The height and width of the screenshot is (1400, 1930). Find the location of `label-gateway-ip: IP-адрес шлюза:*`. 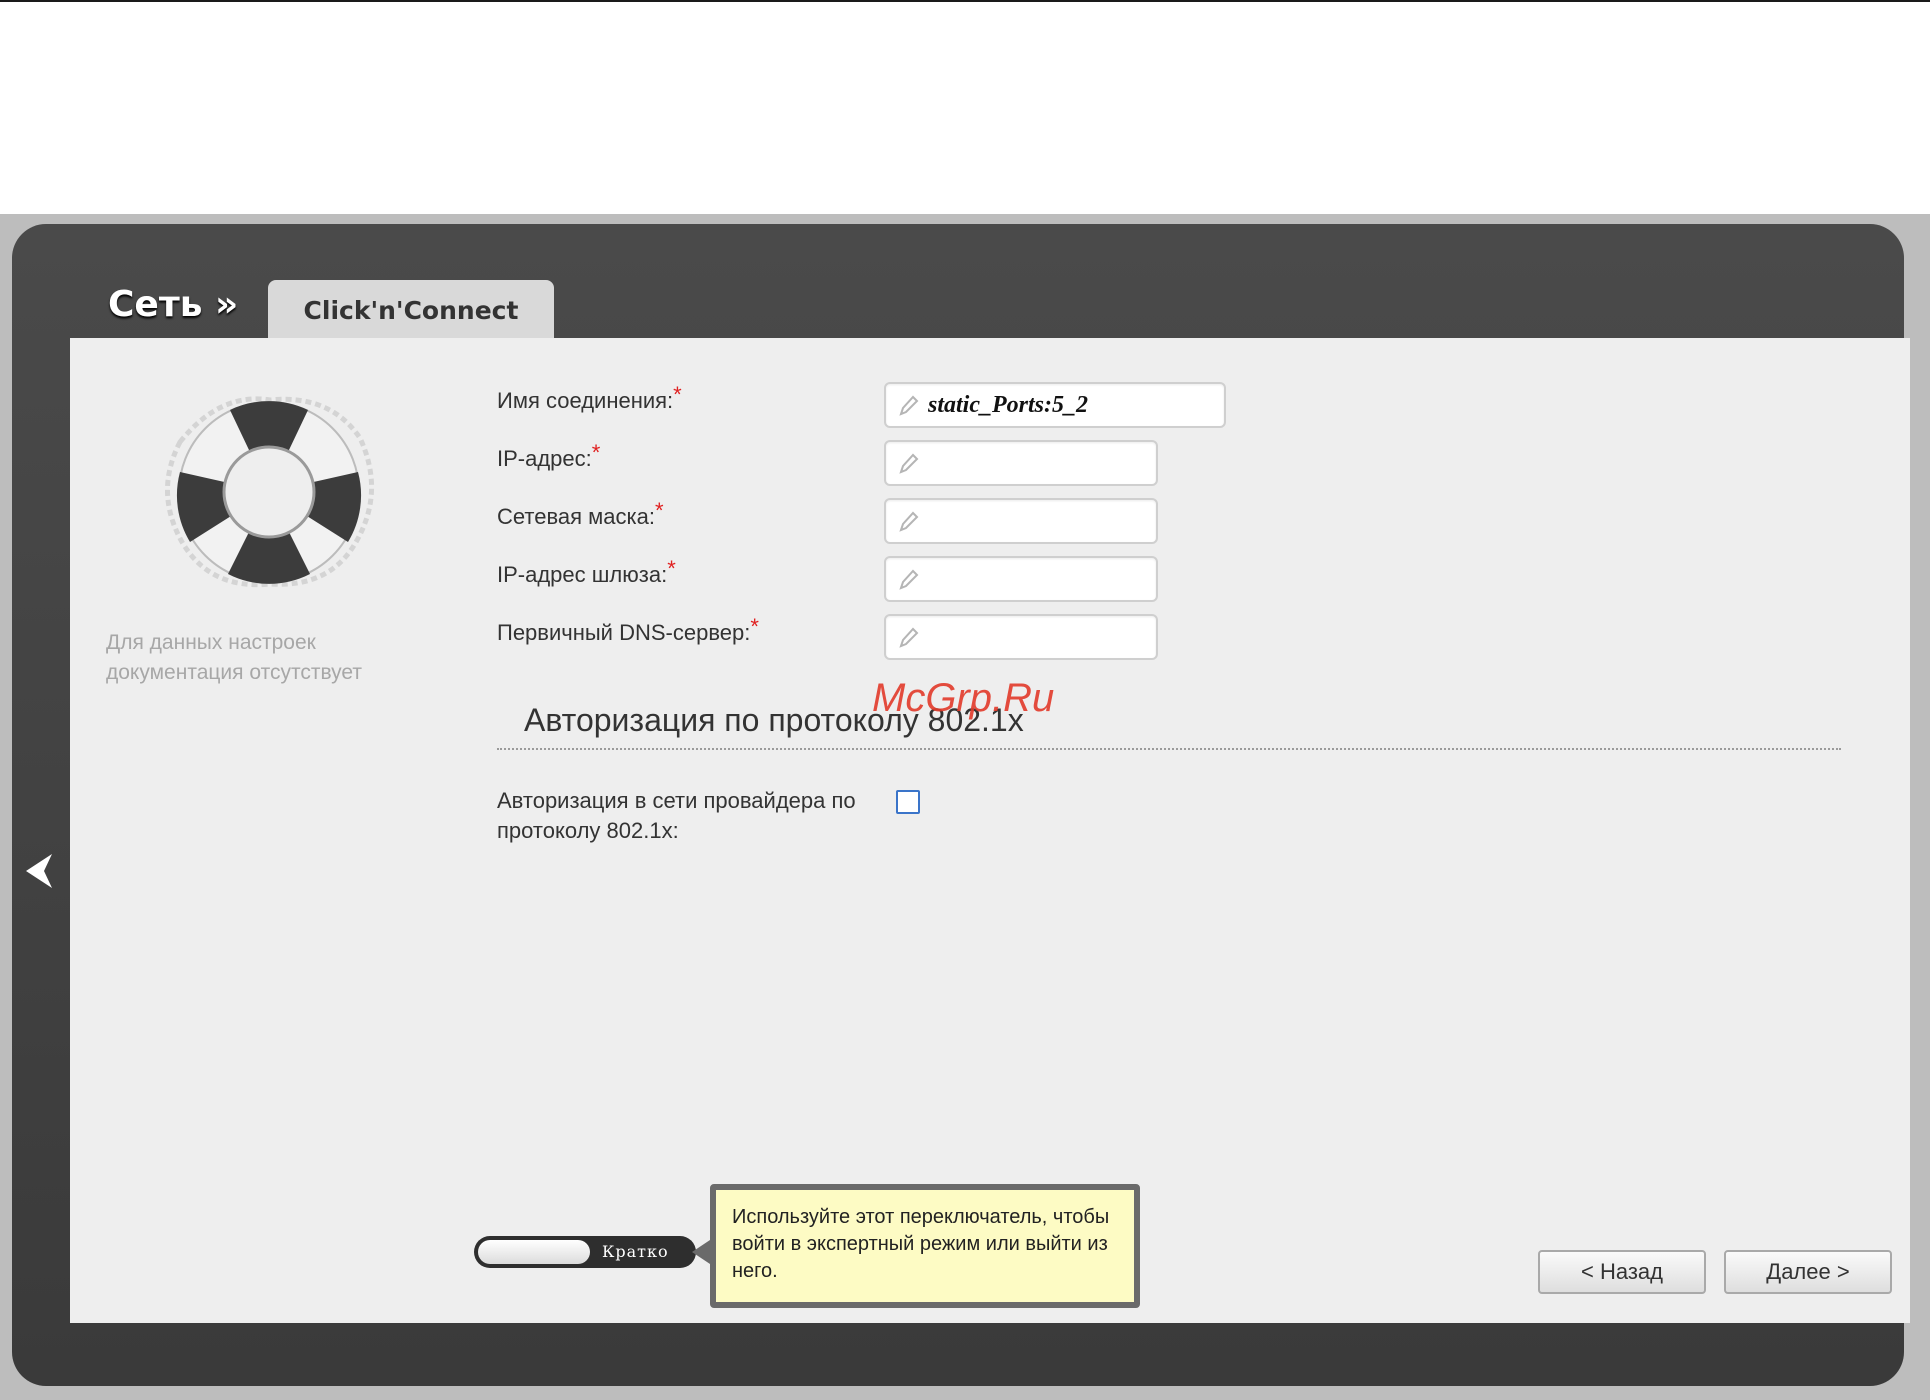

label-gateway-ip: IP-адрес шлюза:* is located at coordinates (586, 572).